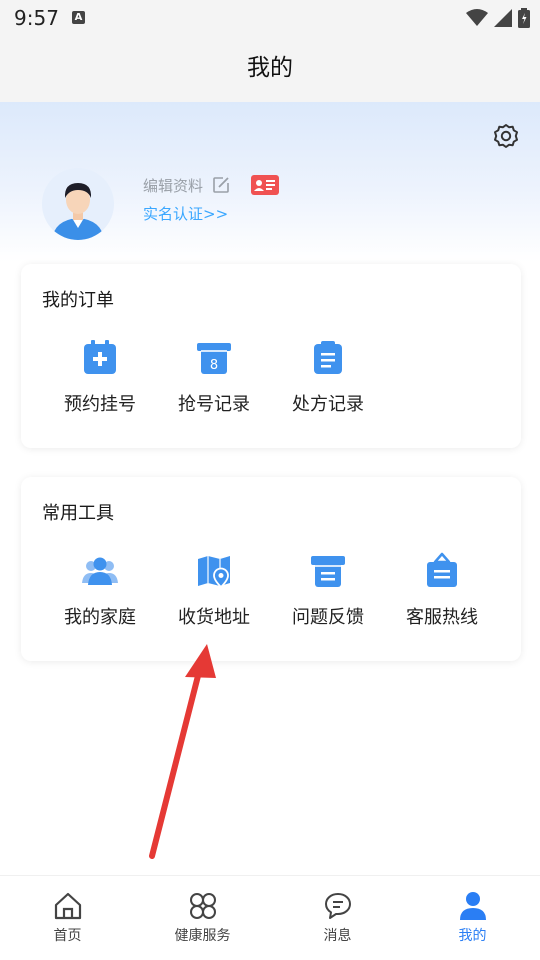 The image size is (540, 960). What do you see at coordinates (214, 377) in the screenshot?
I see `grab-record-button: 8 抢号记录` at bounding box center [214, 377].